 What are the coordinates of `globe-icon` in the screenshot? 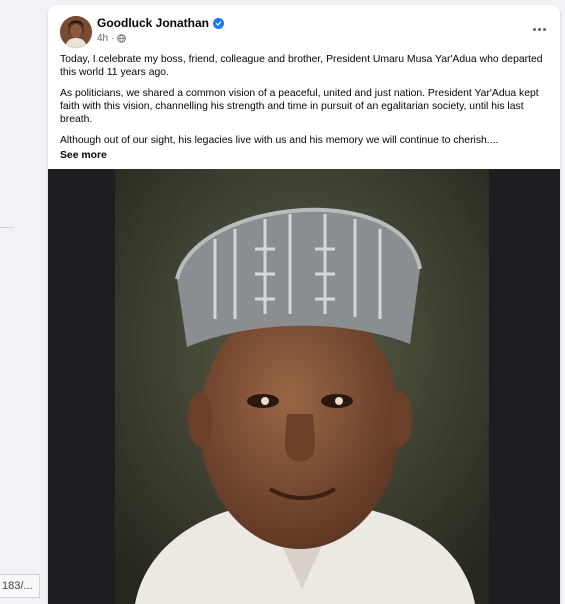 It's located at (122, 38).